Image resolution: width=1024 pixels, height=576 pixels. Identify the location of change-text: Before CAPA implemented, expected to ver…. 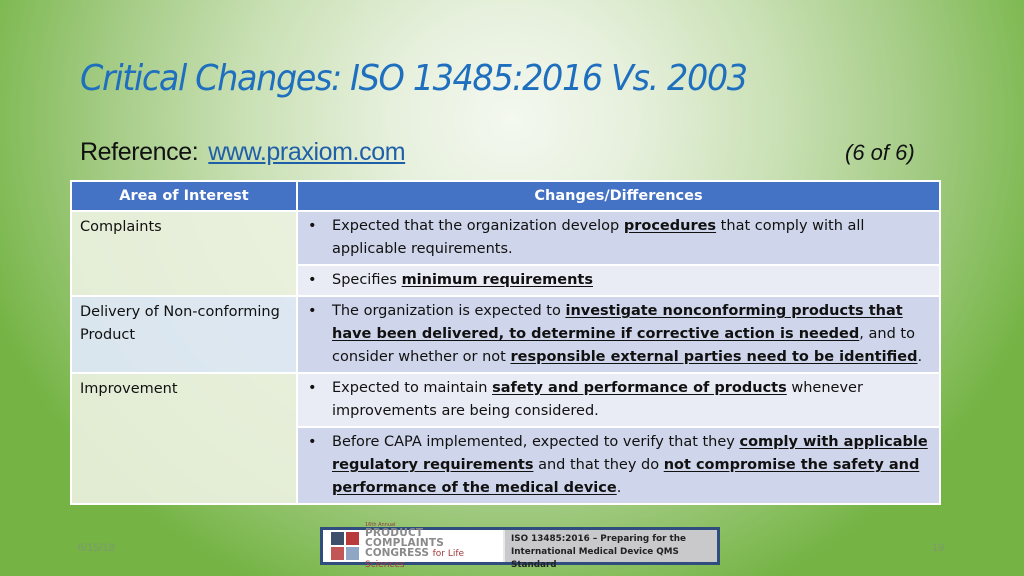
(630, 465).